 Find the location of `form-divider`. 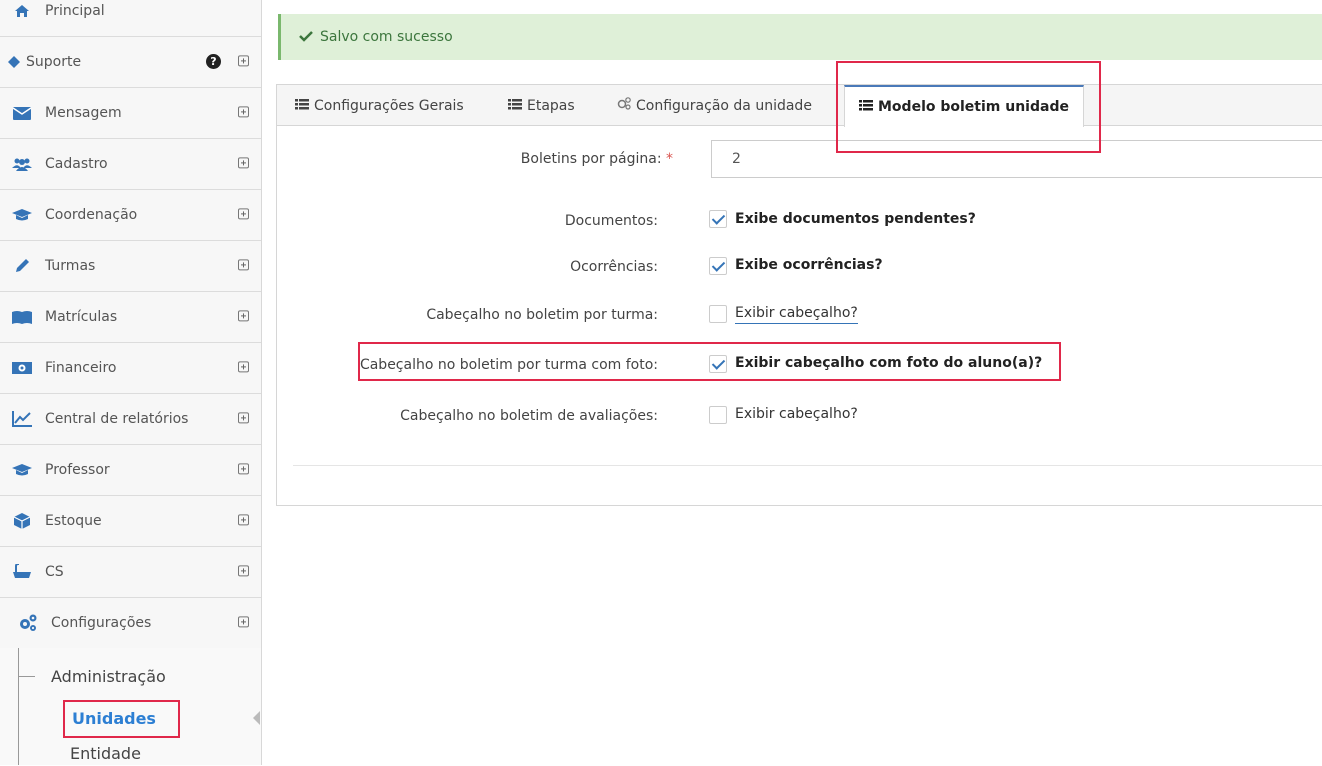

form-divider is located at coordinates (807, 465).